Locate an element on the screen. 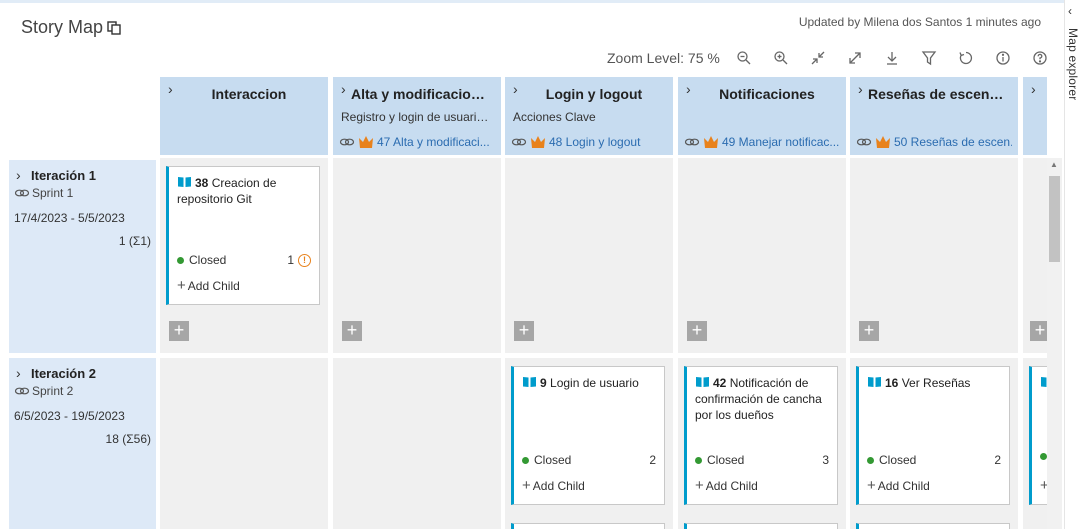 This screenshot has height=529, width=1080. iteration-dates: 6/5/2023 - 19/5/2023 is located at coordinates (69, 416).